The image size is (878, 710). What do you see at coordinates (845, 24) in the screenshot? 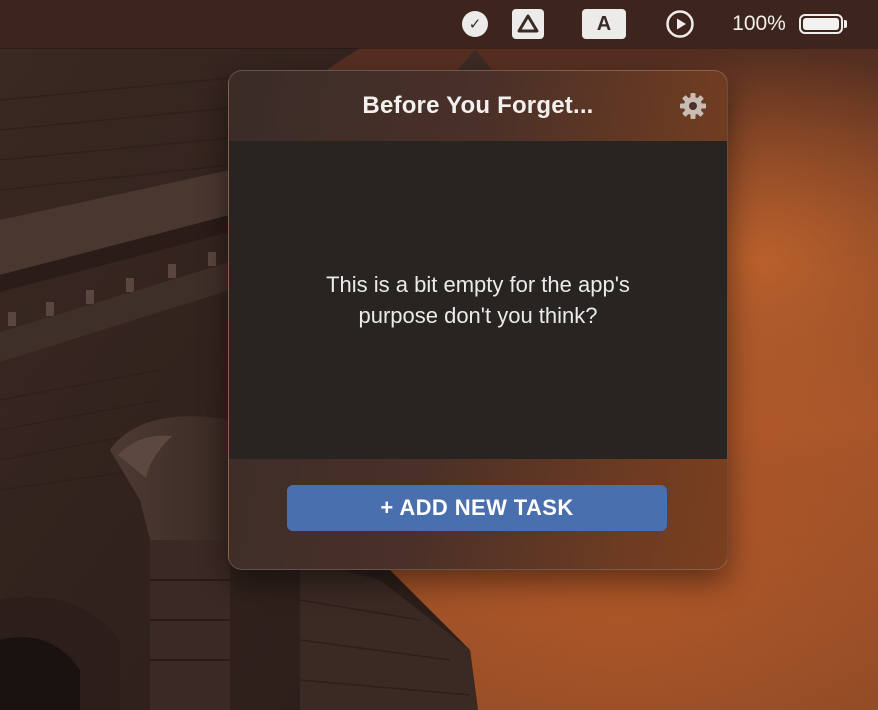
I see `battery-tip` at bounding box center [845, 24].